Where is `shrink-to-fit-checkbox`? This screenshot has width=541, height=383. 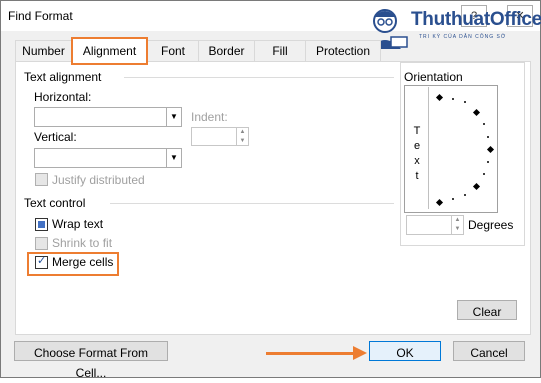 shrink-to-fit-checkbox is located at coordinates (41, 243).